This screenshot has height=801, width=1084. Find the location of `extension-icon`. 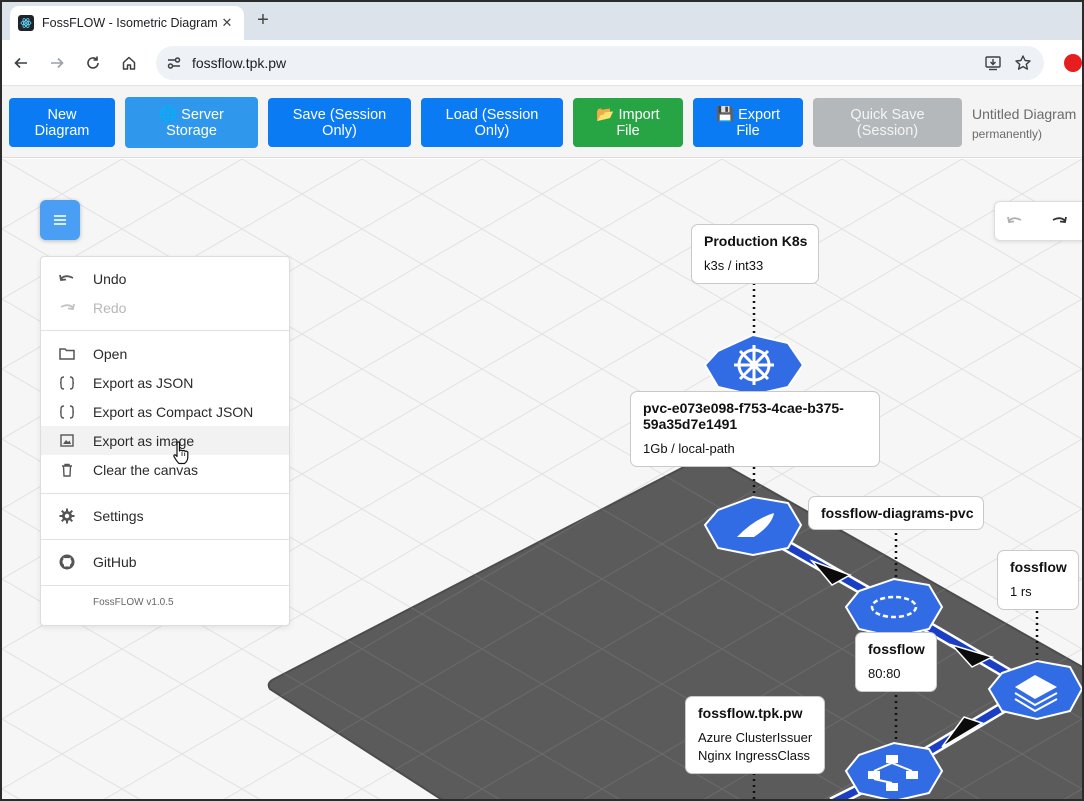

extension-icon is located at coordinates (1073, 63).